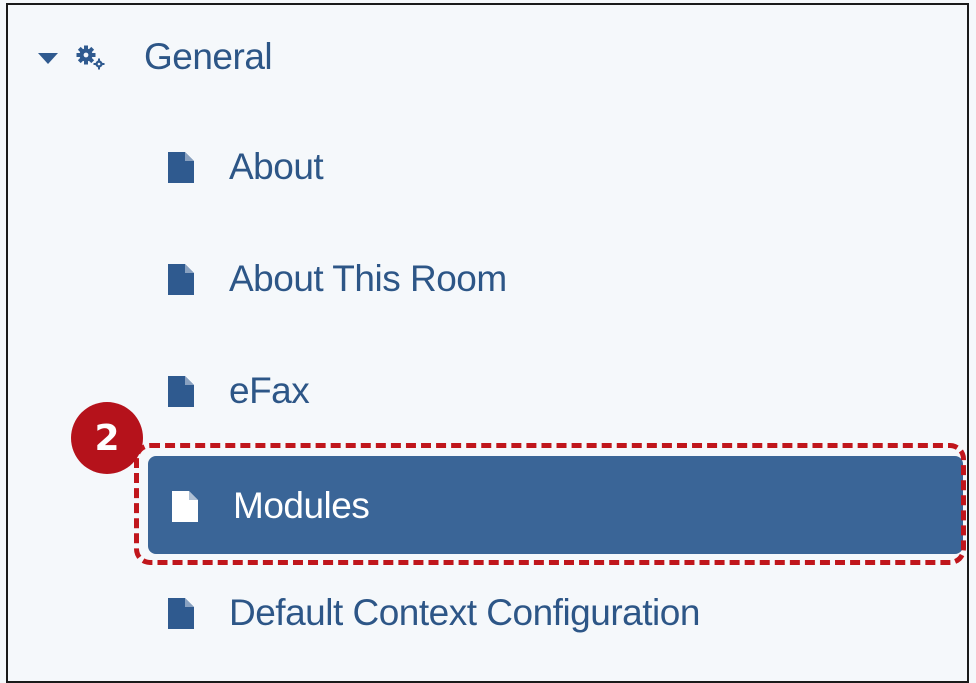  Describe the element at coordinates (91, 57) in the screenshot. I see `gears-icon` at that location.